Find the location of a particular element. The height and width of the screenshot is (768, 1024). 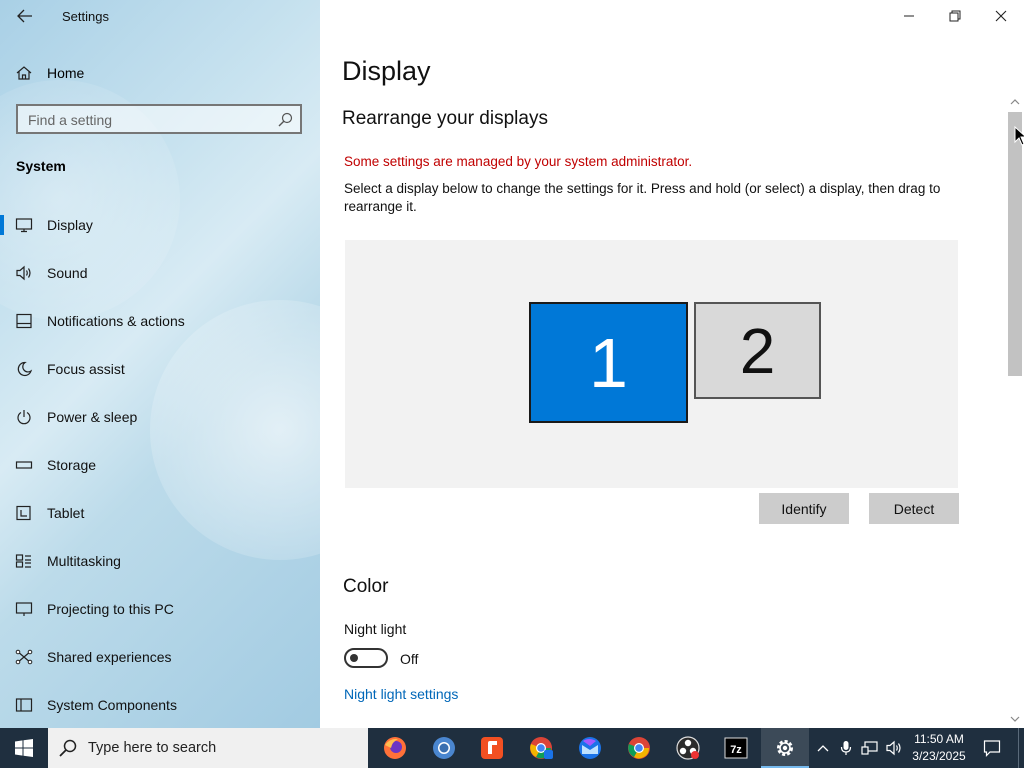

network-icon is located at coordinates (869, 748).